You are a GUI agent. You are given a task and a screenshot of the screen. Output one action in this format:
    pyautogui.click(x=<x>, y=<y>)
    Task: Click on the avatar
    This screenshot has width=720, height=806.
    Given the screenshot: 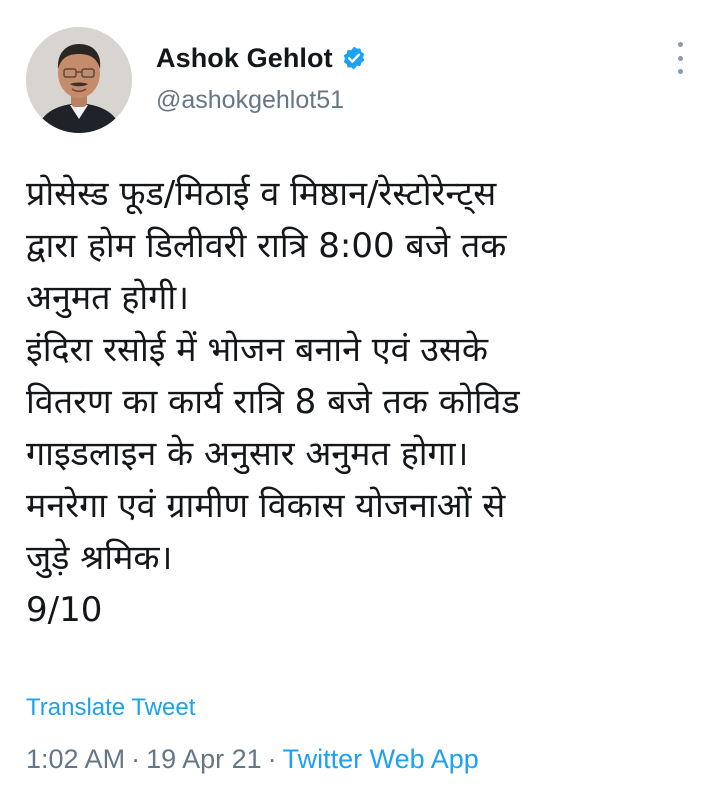 What is the action you would take?
    pyautogui.click(x=79, y=80)
    